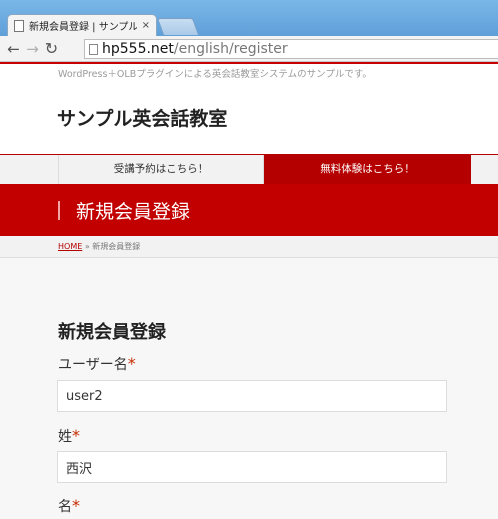  Describe the element at coordinates (97, 363) in the screenshot. I see `username-label: ユーザー名*` at that location.